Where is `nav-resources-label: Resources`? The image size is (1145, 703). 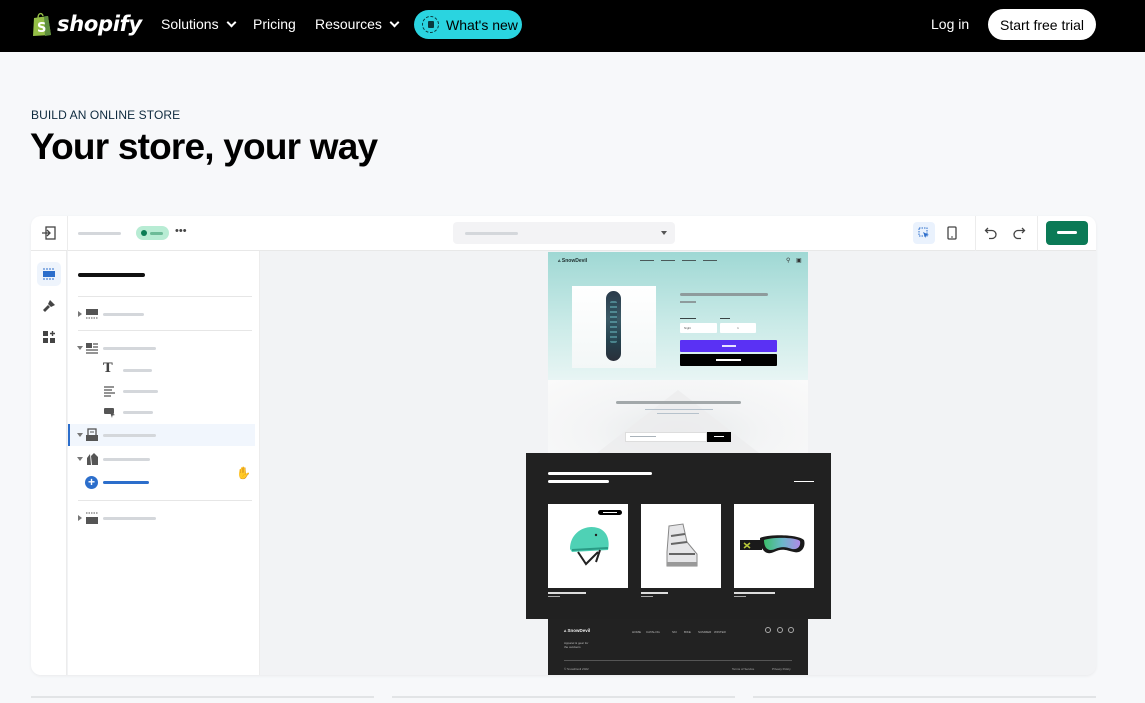 nav-resources-label: Resources is located at coordinates (348, 24).